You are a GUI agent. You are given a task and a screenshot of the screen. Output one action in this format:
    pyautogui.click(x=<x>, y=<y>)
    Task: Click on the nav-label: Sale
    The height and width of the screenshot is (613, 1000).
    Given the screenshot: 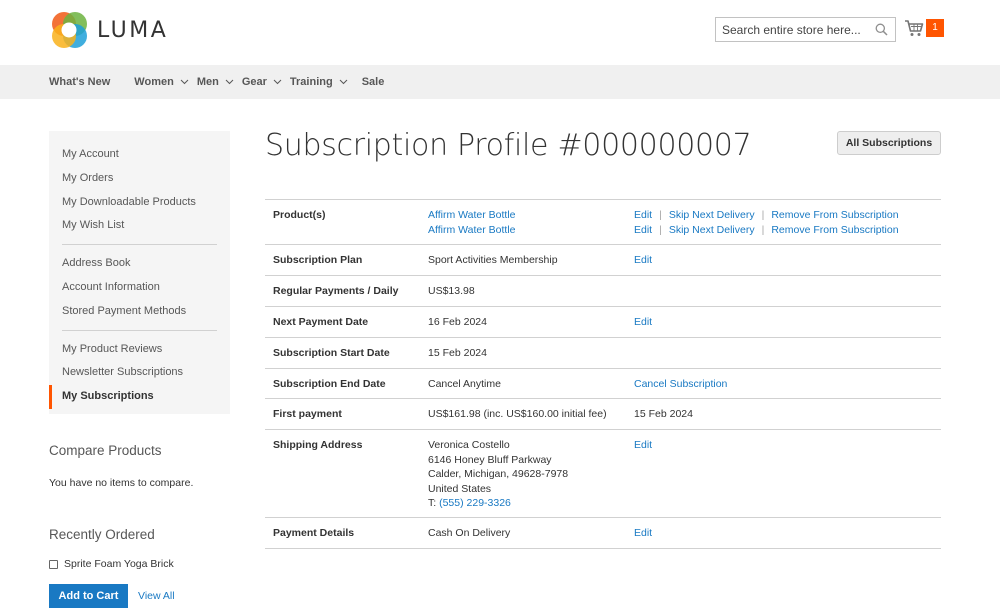 What is the action you would take?
    pyautogui.click(x=373, y=82)
    